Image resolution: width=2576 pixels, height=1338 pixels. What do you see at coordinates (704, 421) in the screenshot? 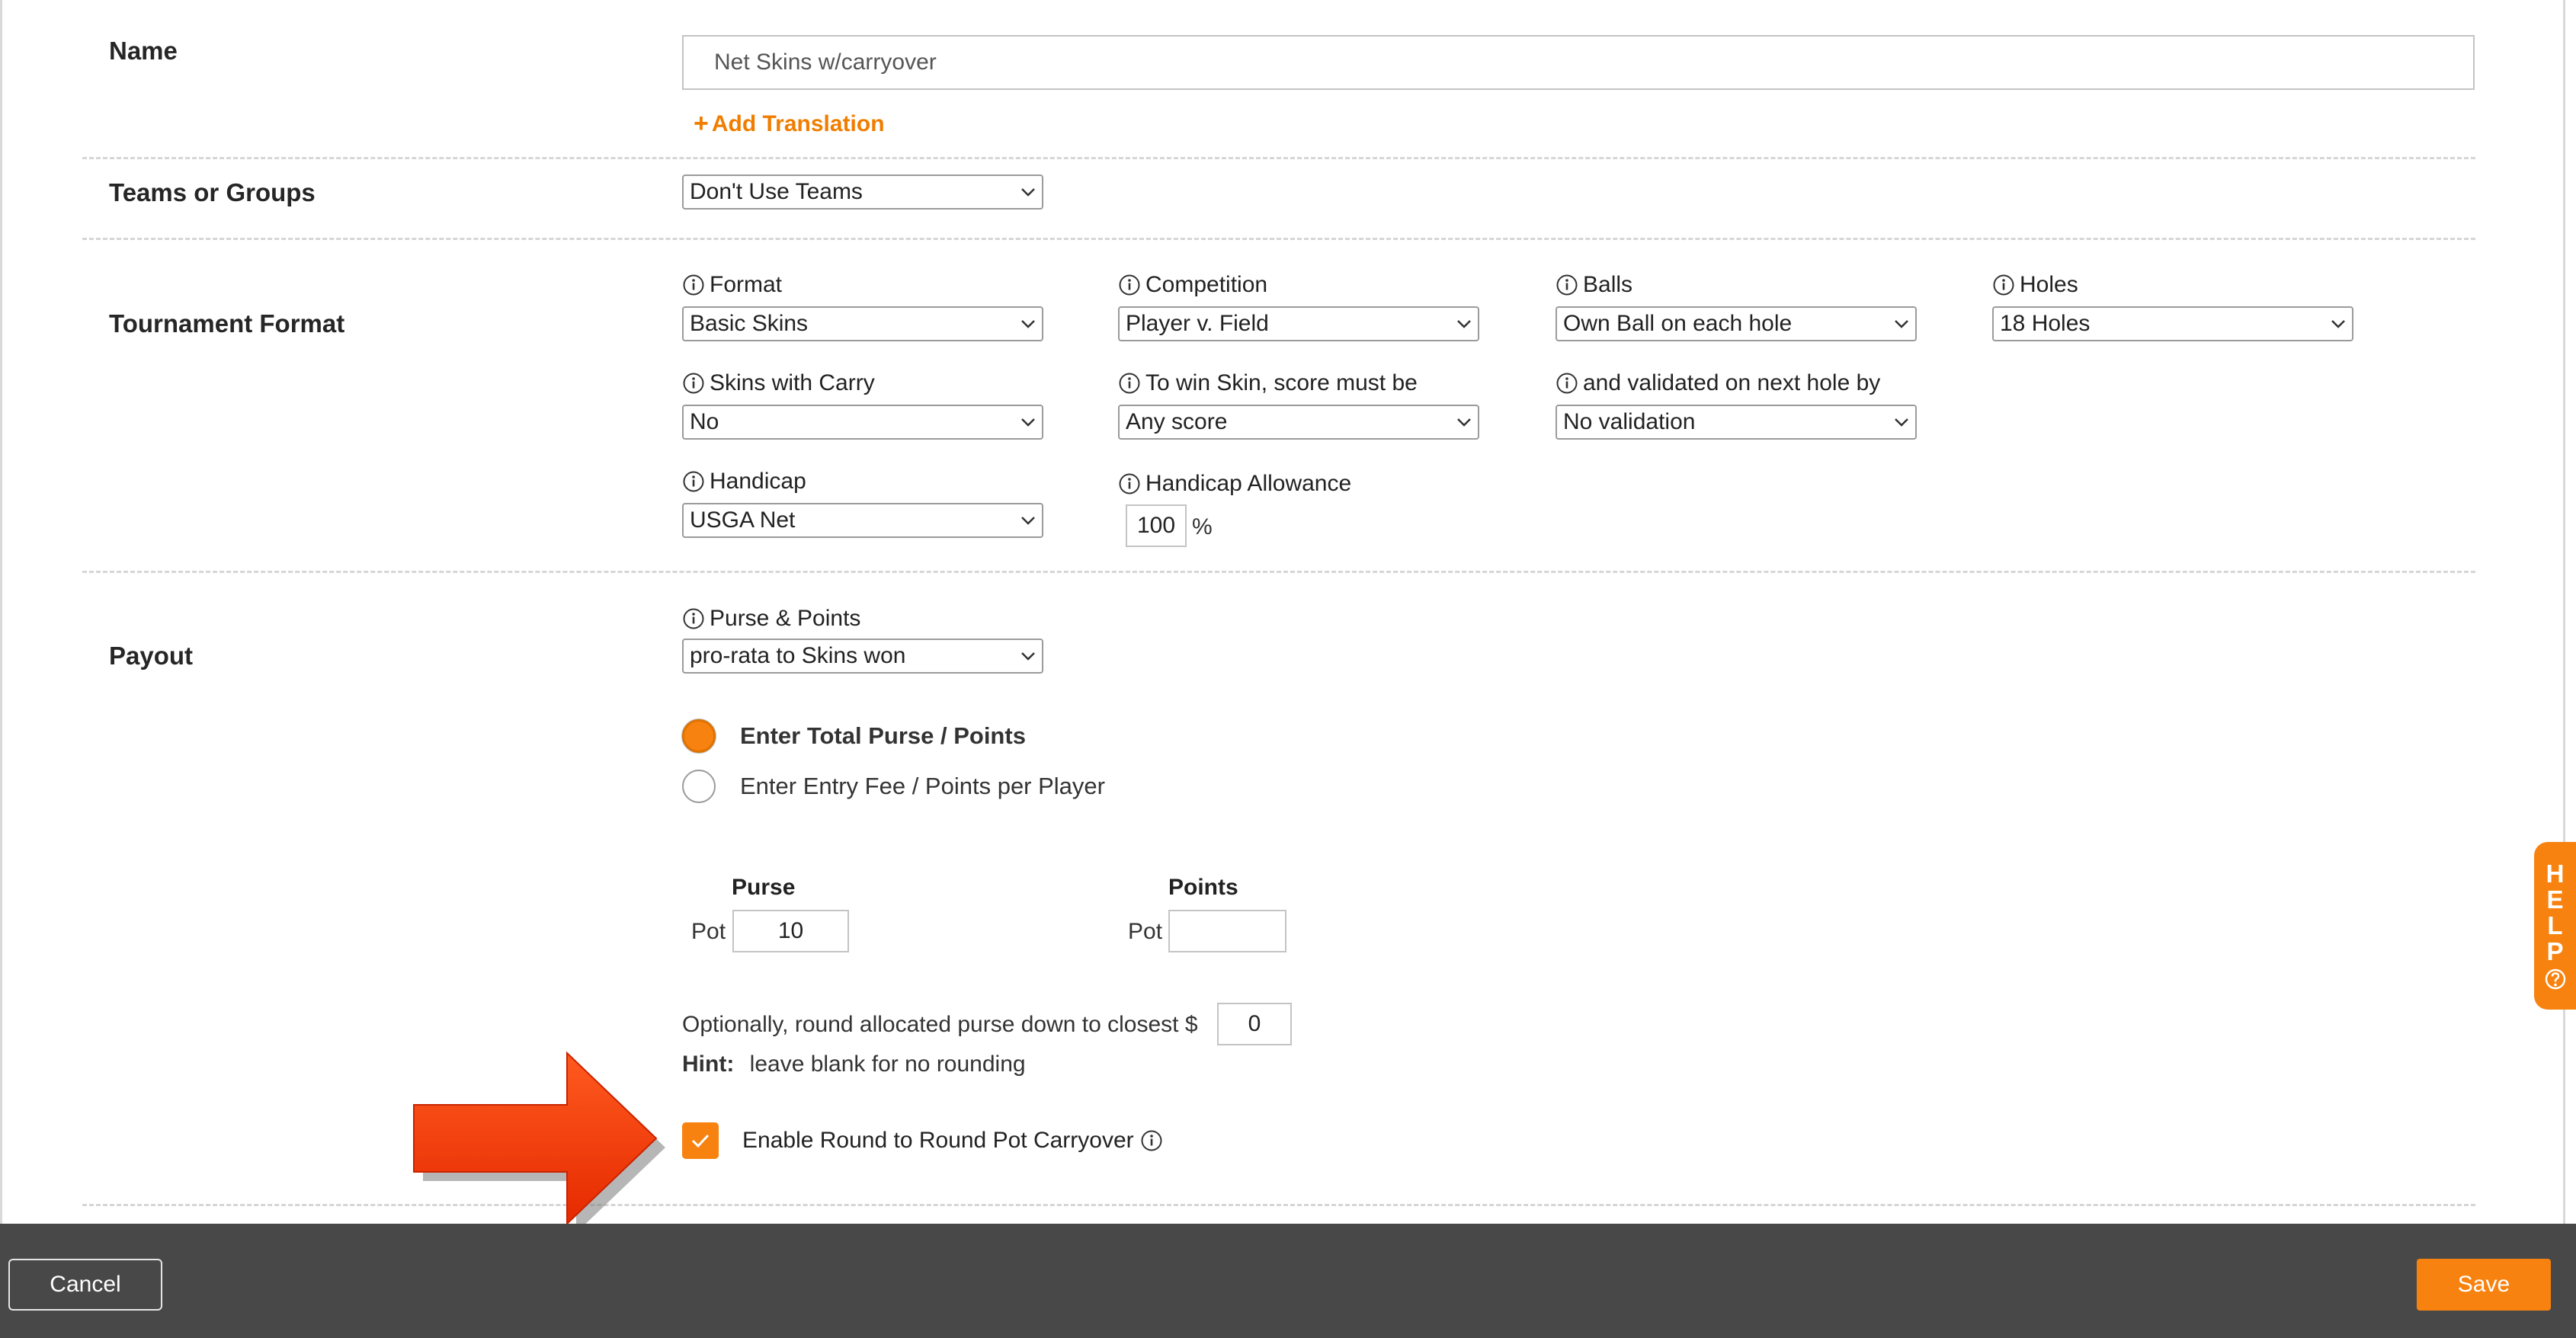
I see `skins-carry-select-value: No` at bounding box center [704, 421].